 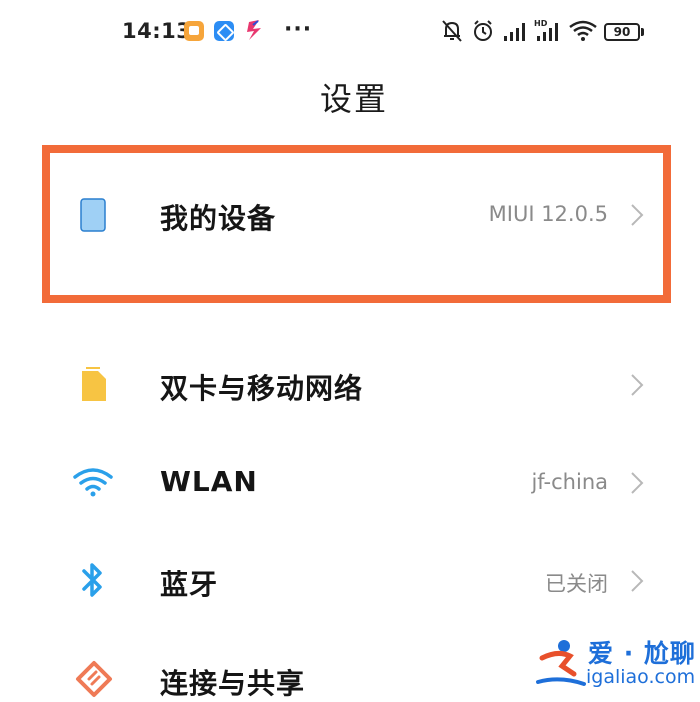 I want to click on device-icon, so click(x=93, y=215).